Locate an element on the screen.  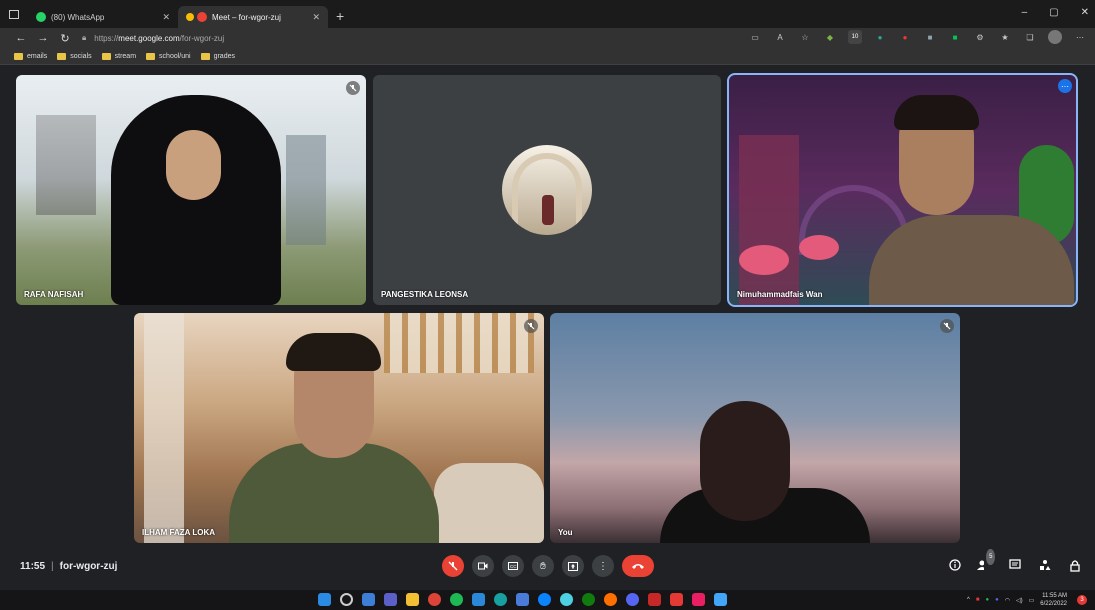
collections-icon: ❏ is located at coordinates (1030, 37).